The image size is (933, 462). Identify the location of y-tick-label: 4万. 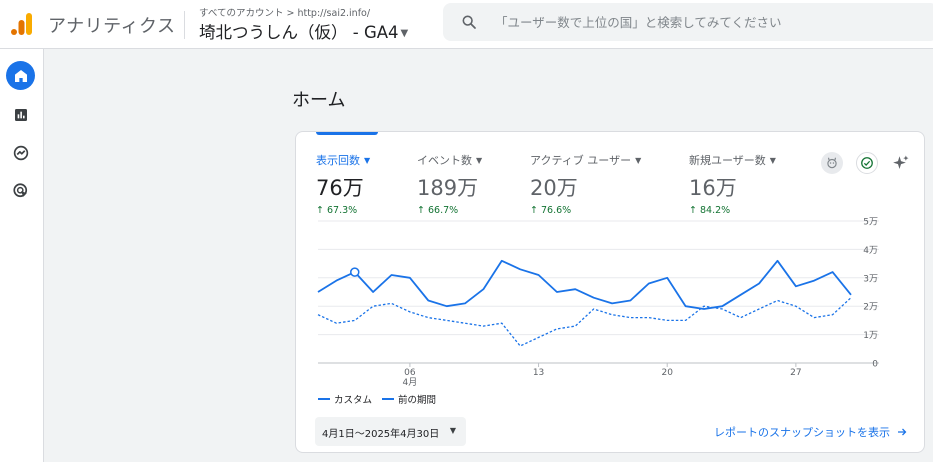
(870, 251).